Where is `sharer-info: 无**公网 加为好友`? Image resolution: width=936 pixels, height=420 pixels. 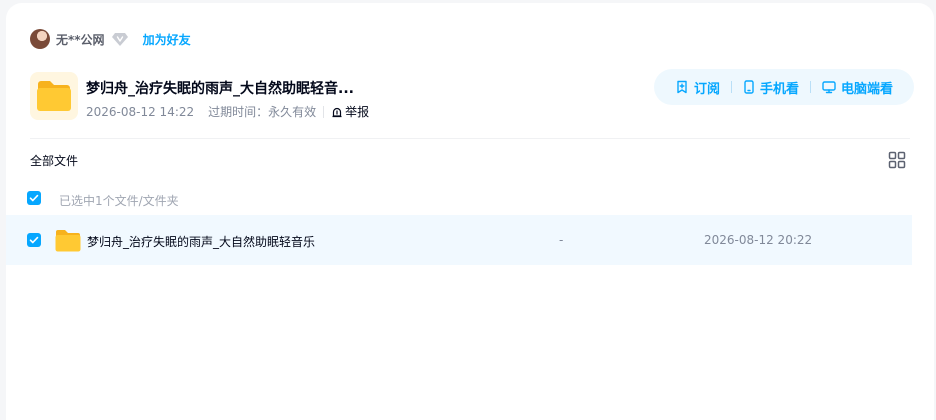
sharer-info: 无**公网 加为好友 is located at coordinates (110, 39).